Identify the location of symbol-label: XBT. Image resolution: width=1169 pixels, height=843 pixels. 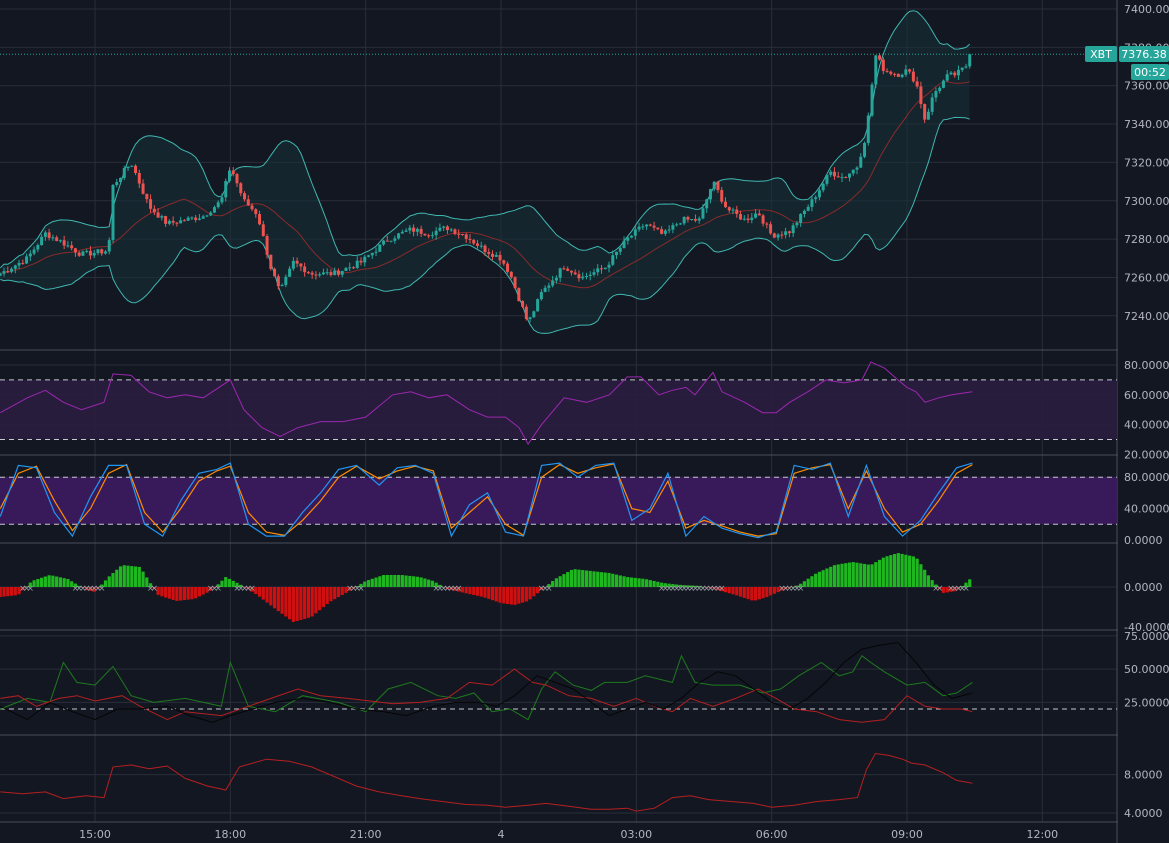
(1101, 54).